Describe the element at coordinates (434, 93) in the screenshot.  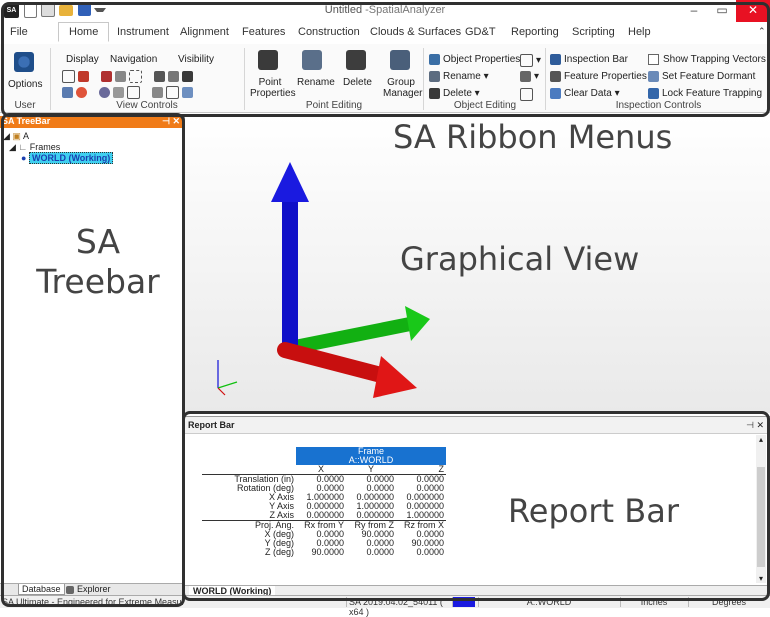
I see `delete-object-icon` at that location.